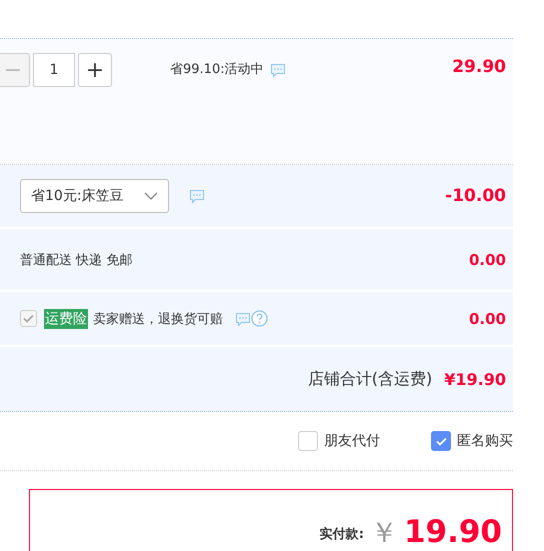 This screenshot has height=551, width=544. What do you see at coordinates (95, 70) in the screenshot?
I see `increase-button: +` at bounding box center [95, 70].